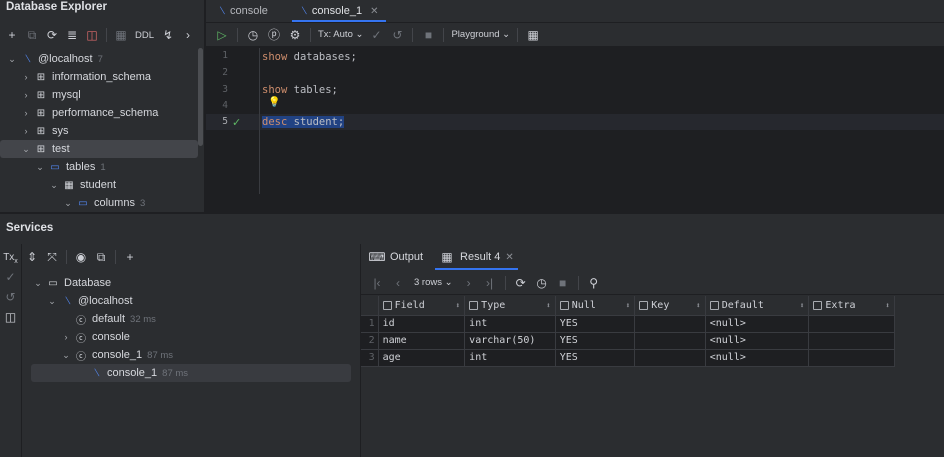 The height and width of the screenshot is (457, 944). I want to click on column-header-extra: Extra ⬍, so click(851, 306).